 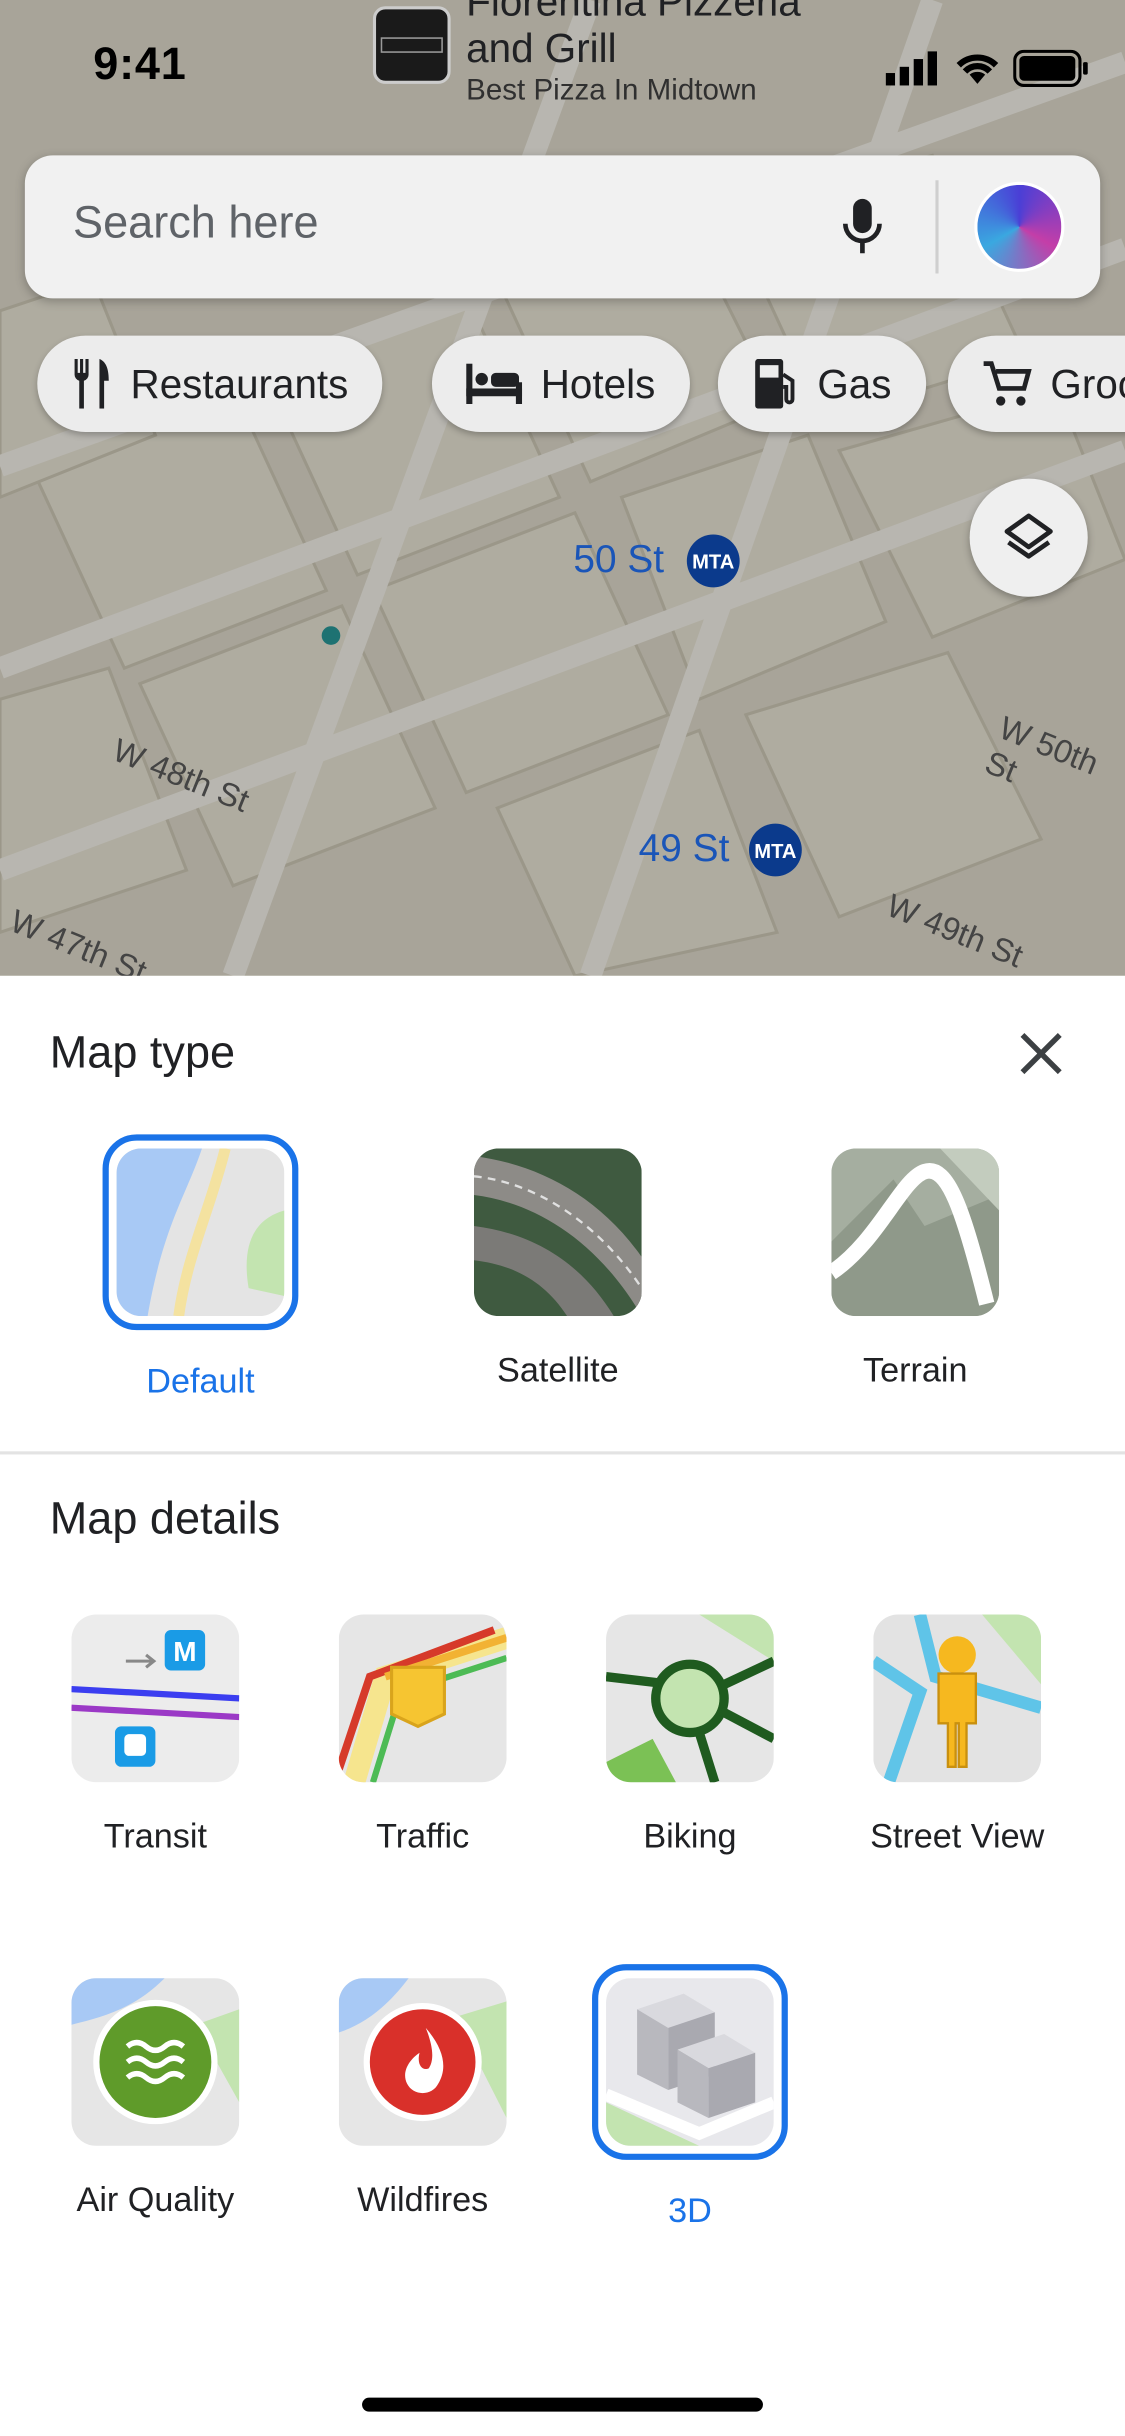 I want to click on detail-label: Traffic, so click(x=423, y=1836).